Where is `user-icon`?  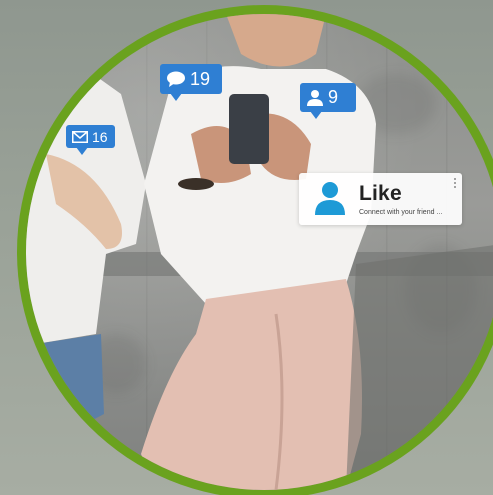
user-icon is located at coordinates (315, 97).